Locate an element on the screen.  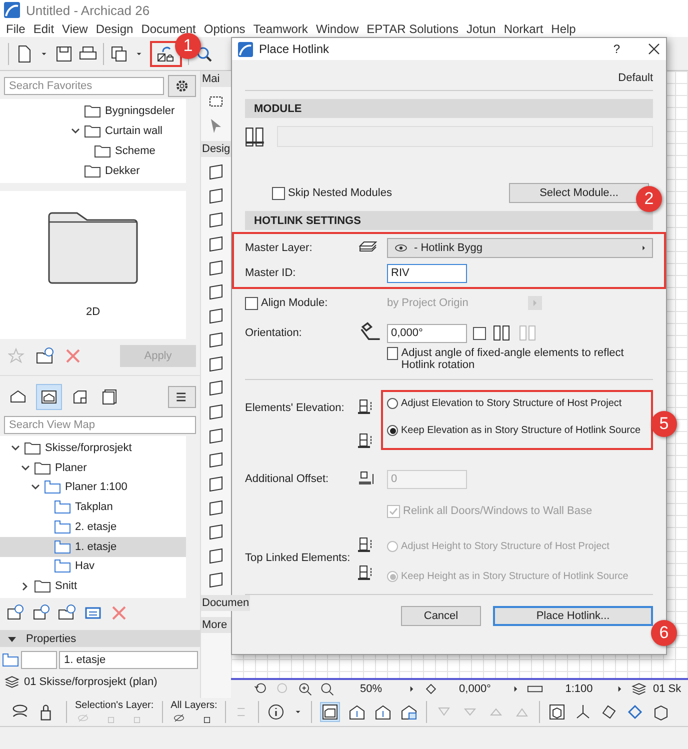
zoom-value: 50% is located at coordinates (371, 689).